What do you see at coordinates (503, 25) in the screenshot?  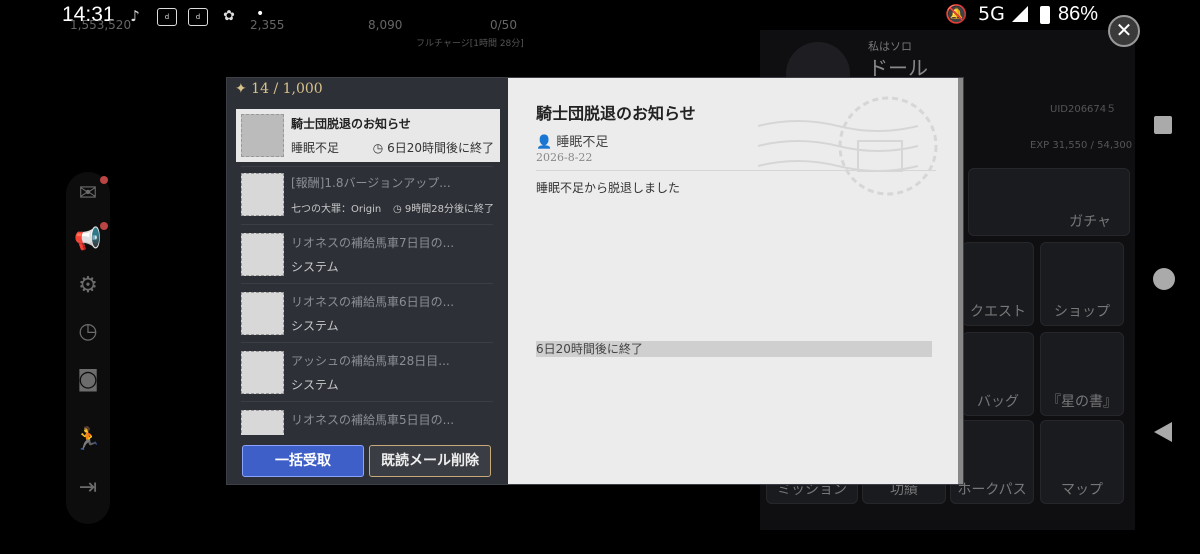 I see `stamina-amount: 0/50` at bounding box center [503, 25].